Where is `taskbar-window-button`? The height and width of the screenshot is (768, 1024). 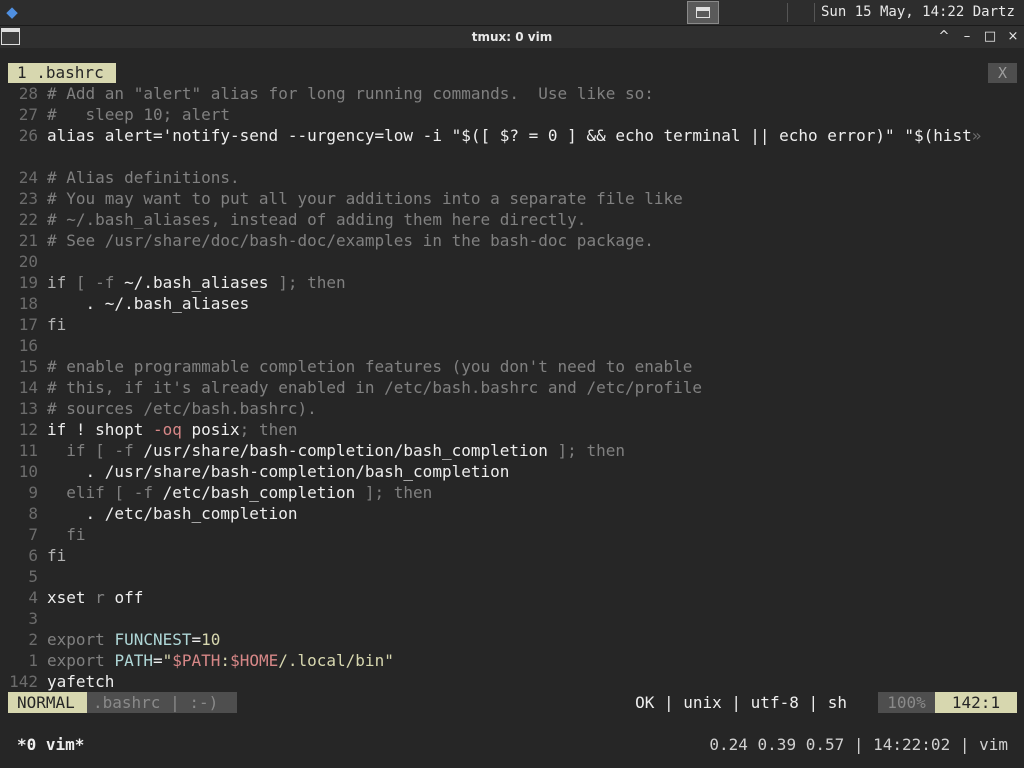 taskbar-window-button is located at coordinates (703, 12).